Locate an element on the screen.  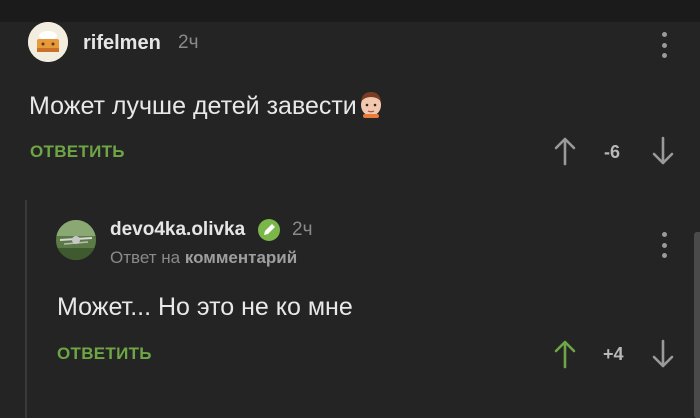
comment-text: Может лучше детей завести is located at coordinates (206, 105).